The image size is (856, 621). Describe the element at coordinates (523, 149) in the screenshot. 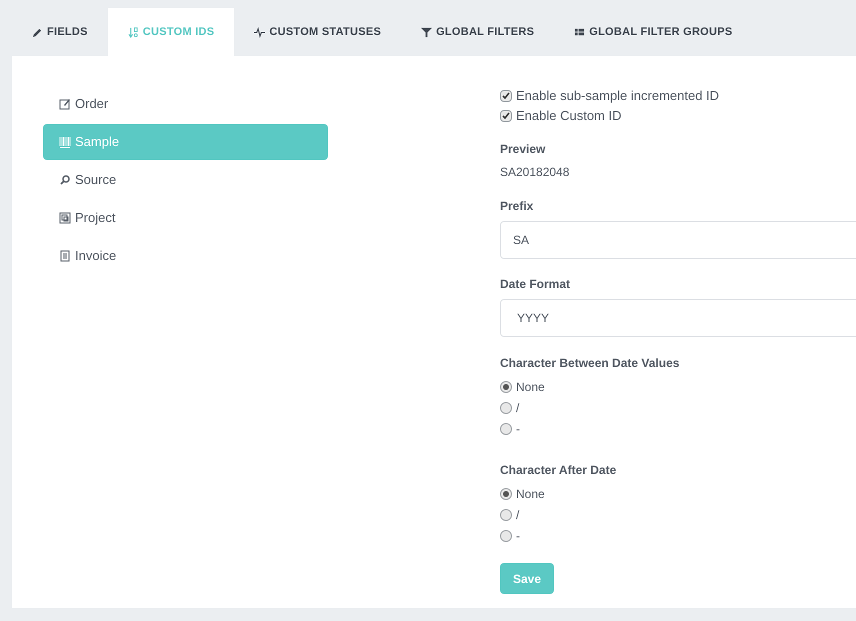

I see `preview-label: Preview` at that location.